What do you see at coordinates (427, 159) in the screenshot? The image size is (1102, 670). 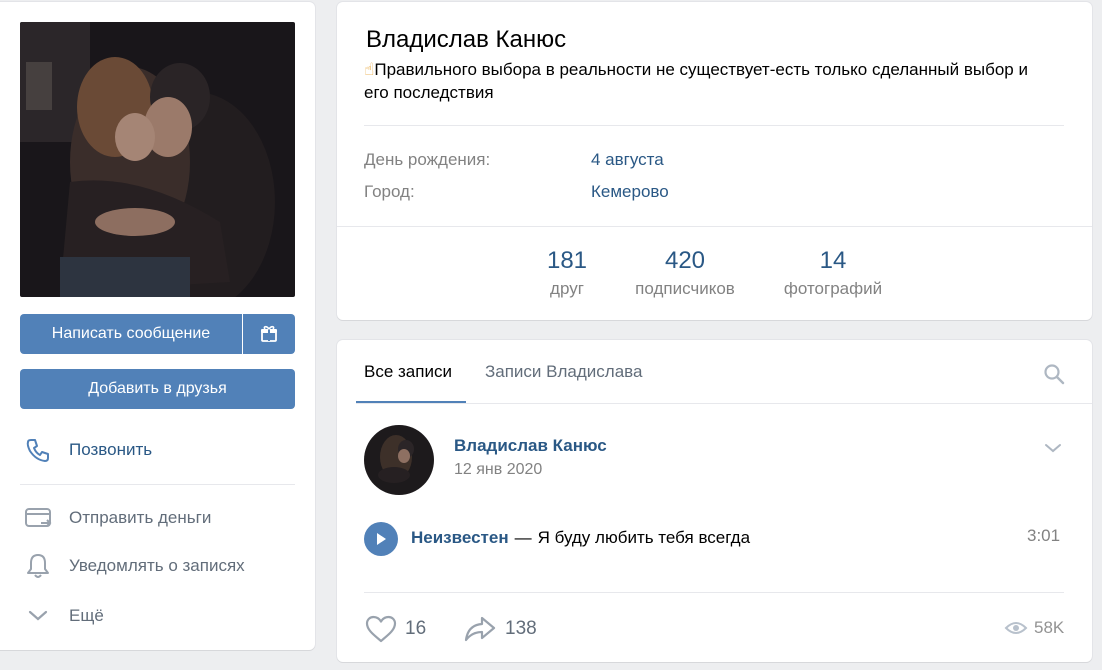 I see `birthday-label: День рождения:` at bounding box center [427, 159].